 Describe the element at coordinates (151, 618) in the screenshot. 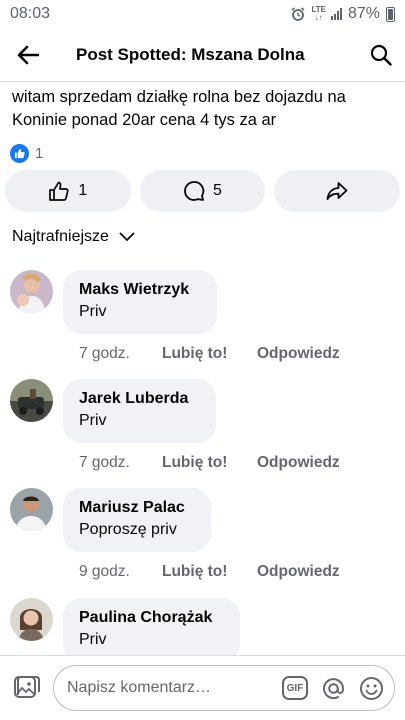

I see `comment-author: Paulina Chorążak` at that location.